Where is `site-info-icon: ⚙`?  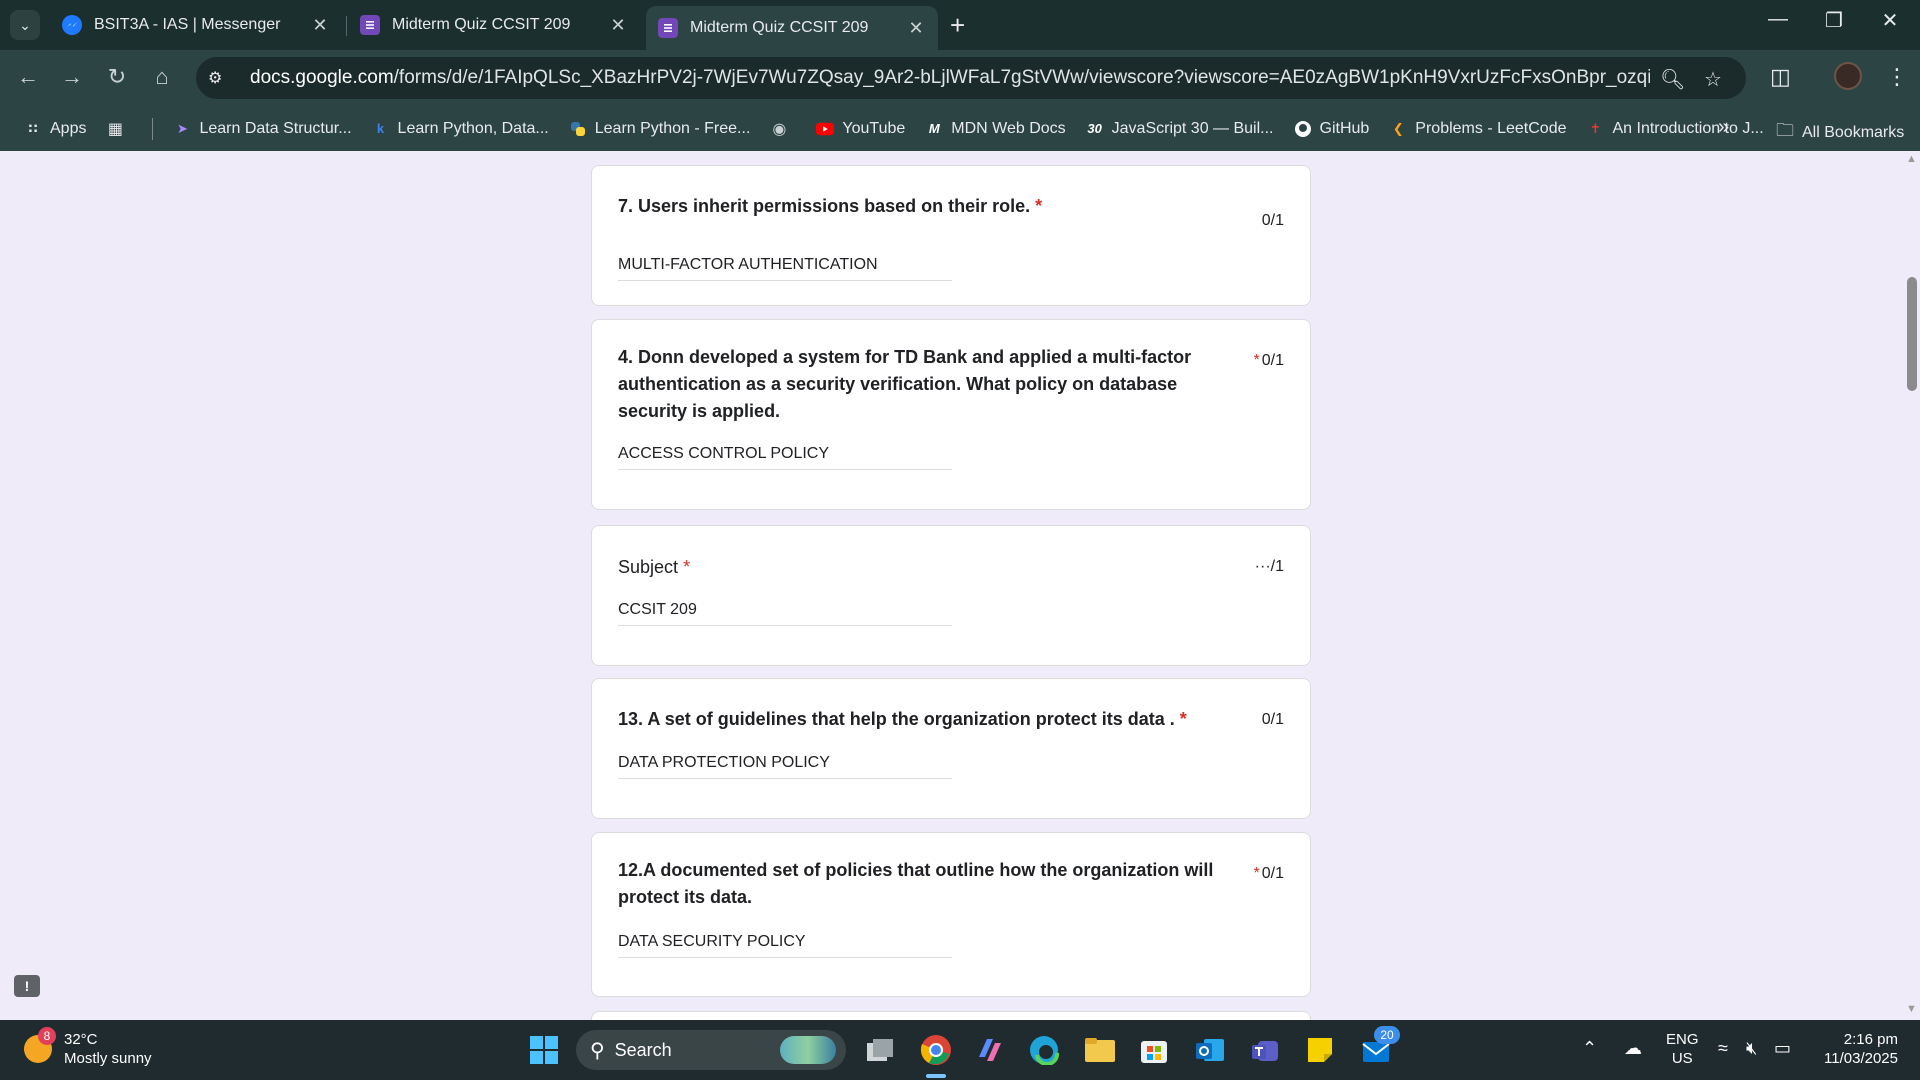 site-info-icon: ⚙ is located at coordinates (220, 78).